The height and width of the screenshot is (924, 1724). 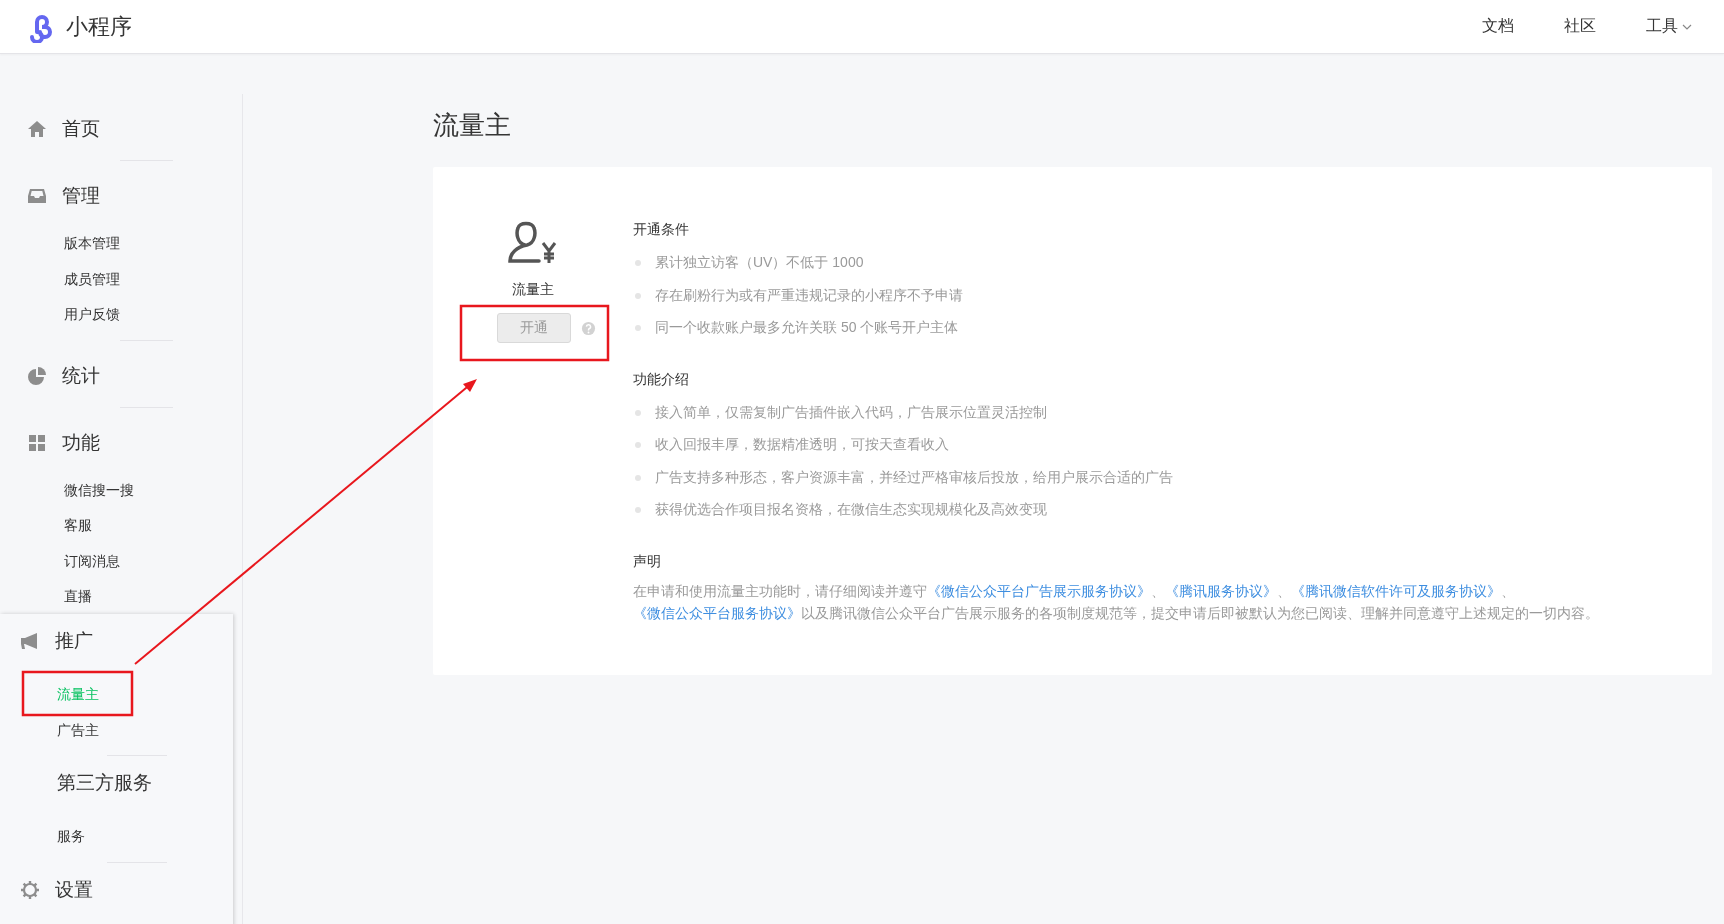 What do you see at coordinates (1498, 26) in the screenshot?
I see `nav-link: 文档` at bounding box center [1498, 26].